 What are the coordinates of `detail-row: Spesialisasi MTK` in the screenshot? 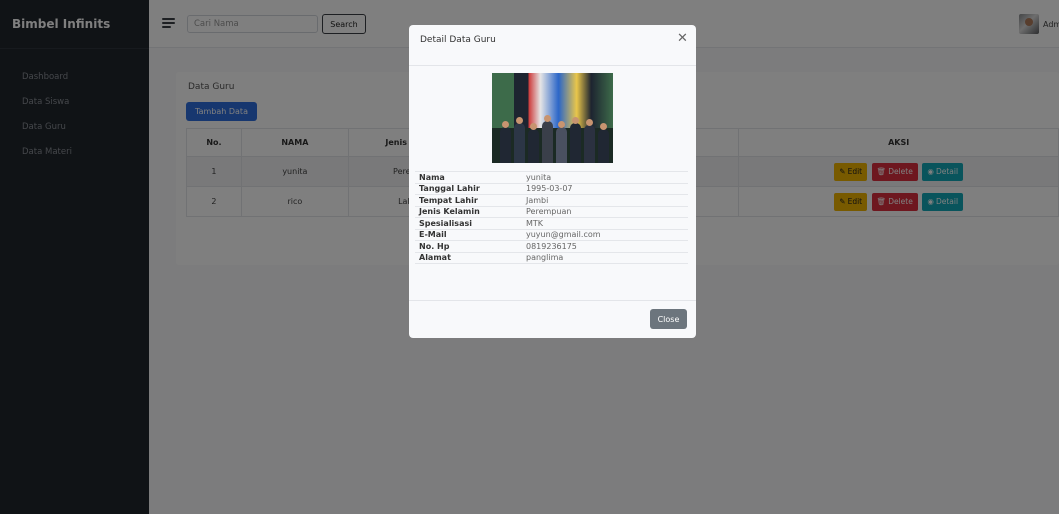 It's located at (551, 223).